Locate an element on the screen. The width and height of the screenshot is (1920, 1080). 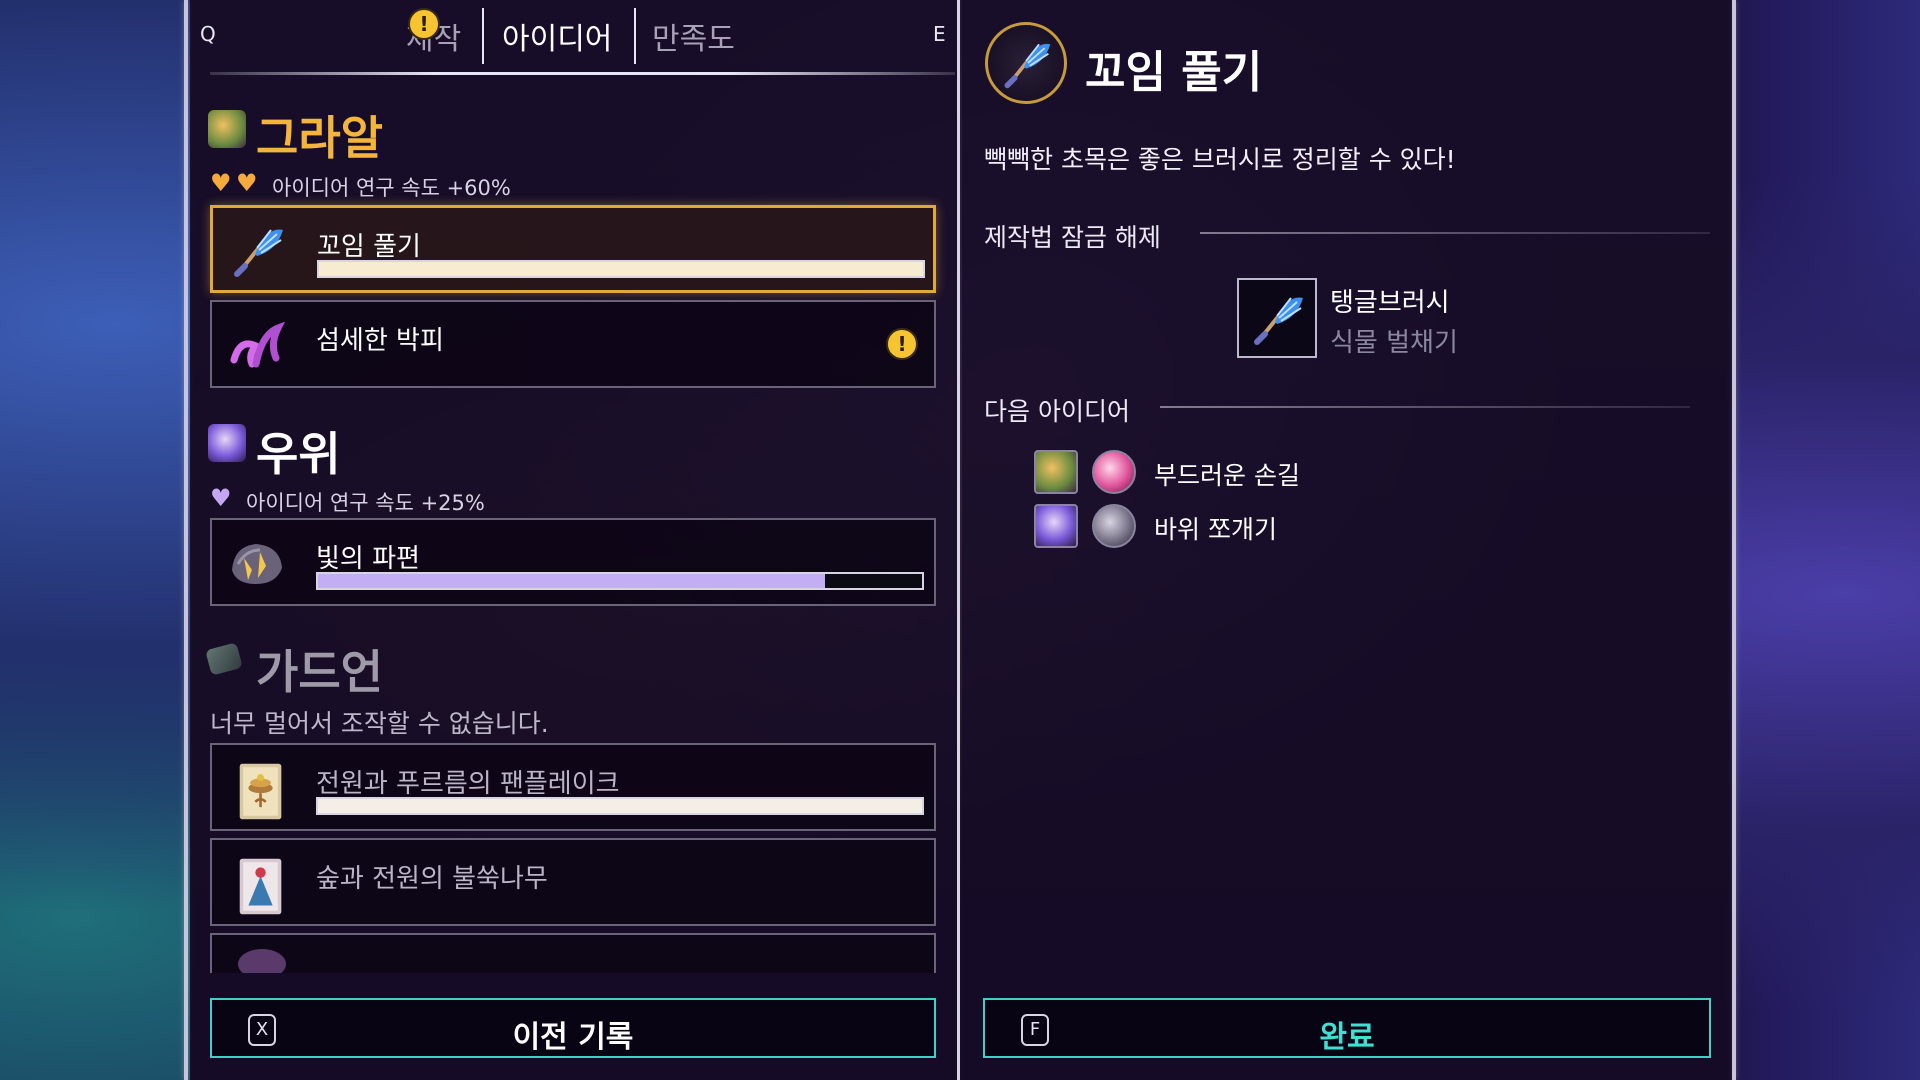
idea-name: 숲과 전원의 불쑥나무 is located at coordinates (432, 879).